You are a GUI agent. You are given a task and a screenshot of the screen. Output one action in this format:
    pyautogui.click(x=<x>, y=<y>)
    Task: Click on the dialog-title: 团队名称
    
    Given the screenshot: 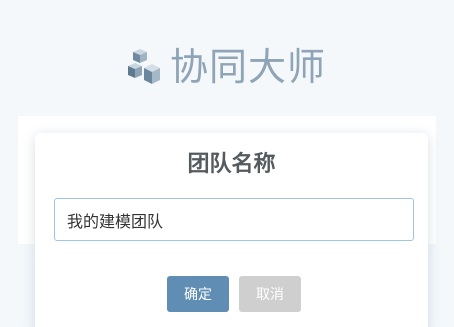 What is the action you would take?
    pyautogui.click(x=231, y=164)
    